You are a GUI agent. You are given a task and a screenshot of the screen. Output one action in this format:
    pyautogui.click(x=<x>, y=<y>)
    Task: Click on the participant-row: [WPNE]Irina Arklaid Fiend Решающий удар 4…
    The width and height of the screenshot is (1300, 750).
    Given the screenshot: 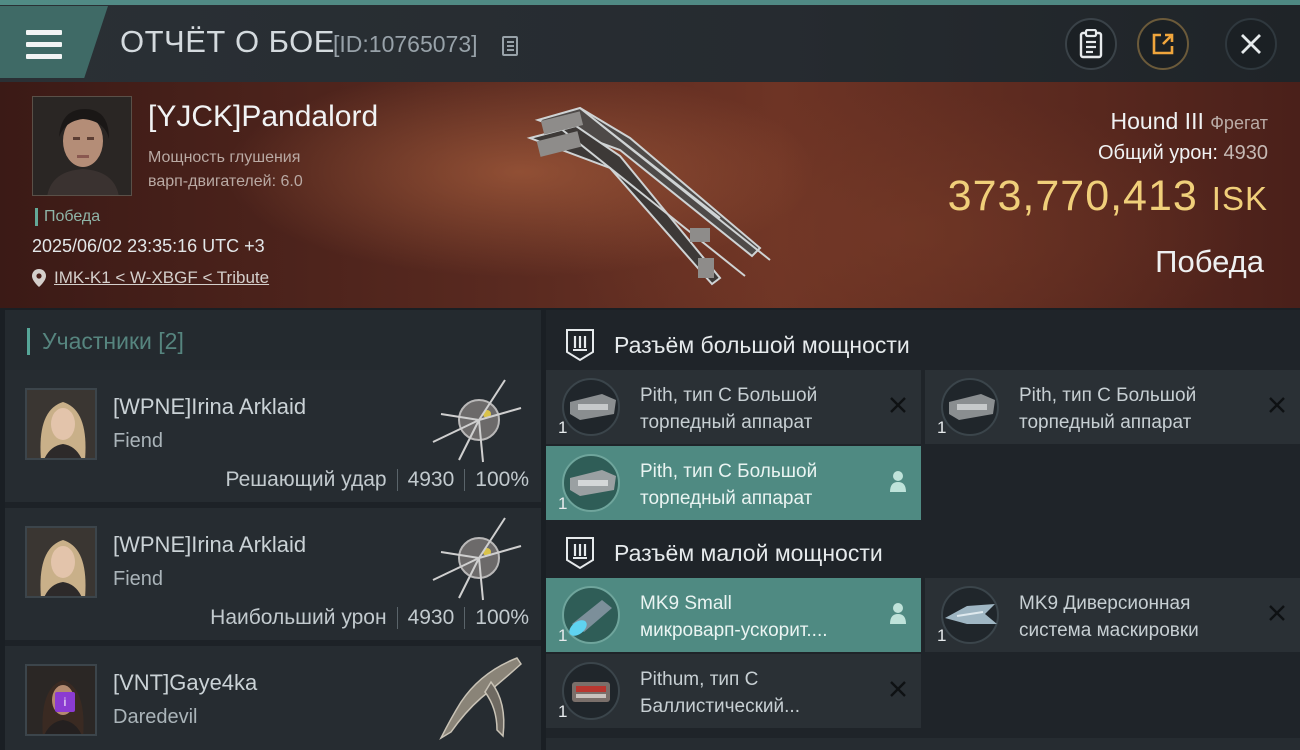 What is the action you would take?
    pyautogui.click(x=273, y=436)
    